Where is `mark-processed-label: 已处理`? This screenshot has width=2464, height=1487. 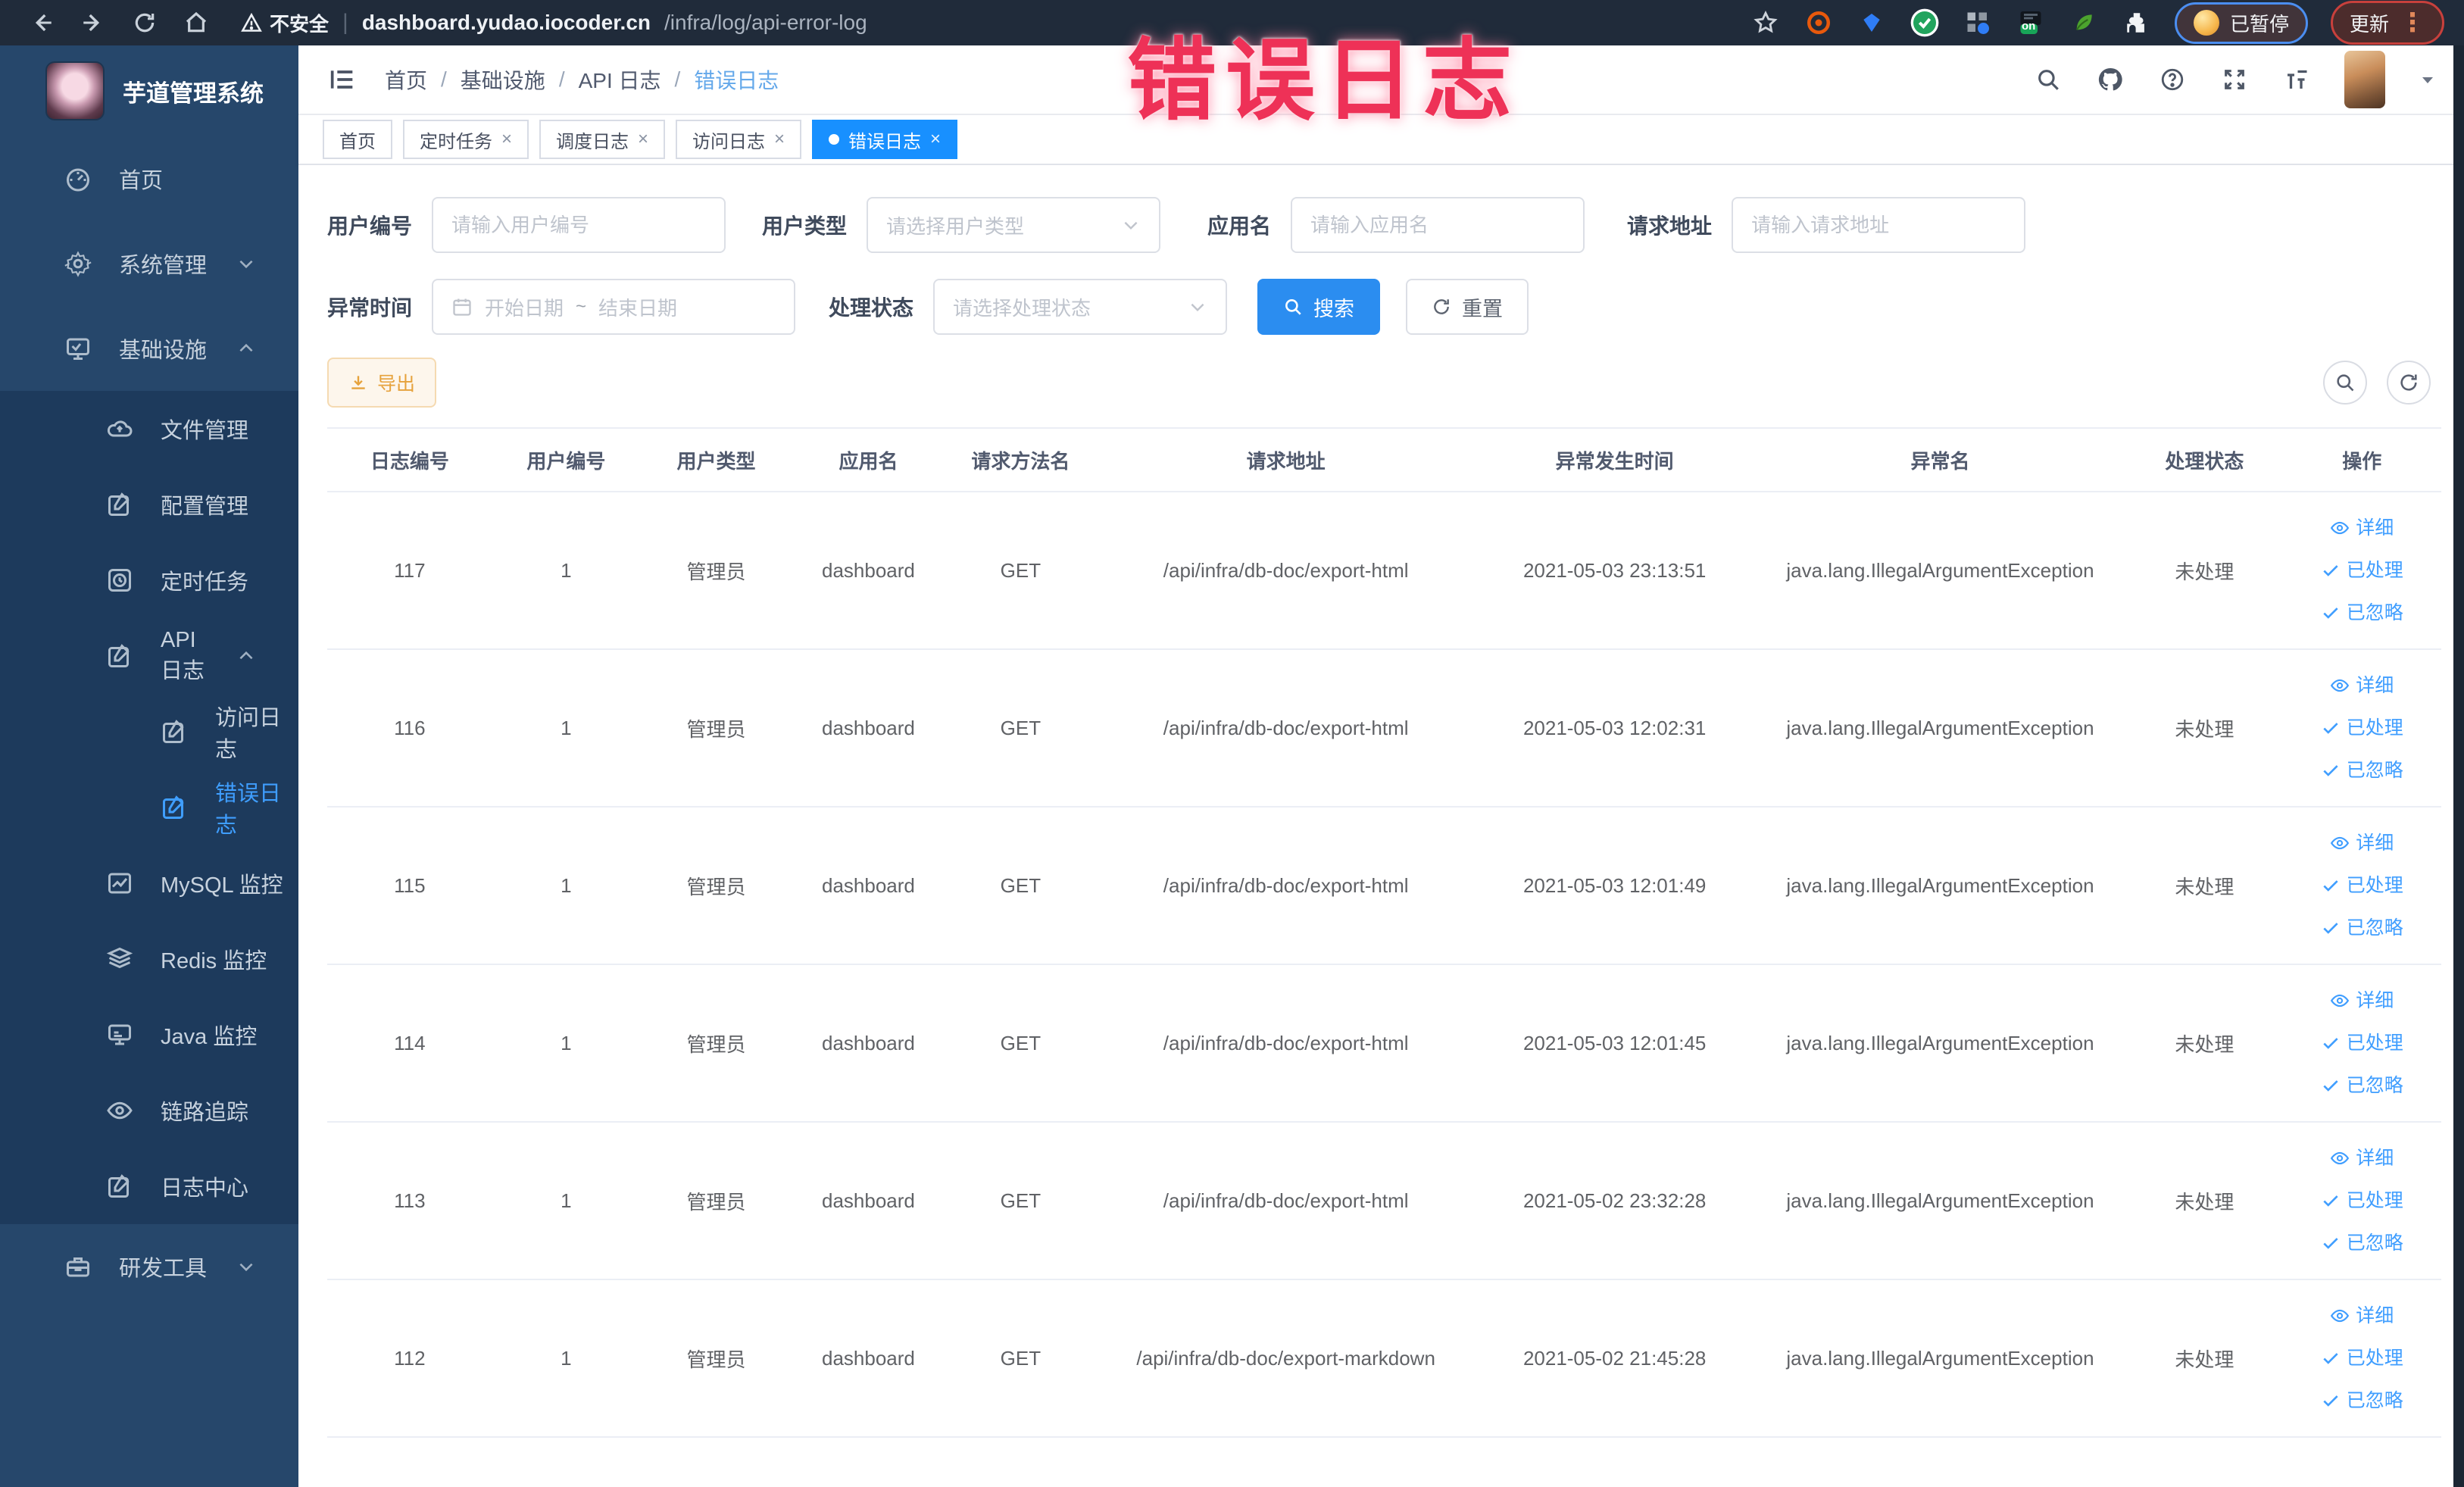
mark-processed-label: 已处理 is located at coordinates (2374, 1043).